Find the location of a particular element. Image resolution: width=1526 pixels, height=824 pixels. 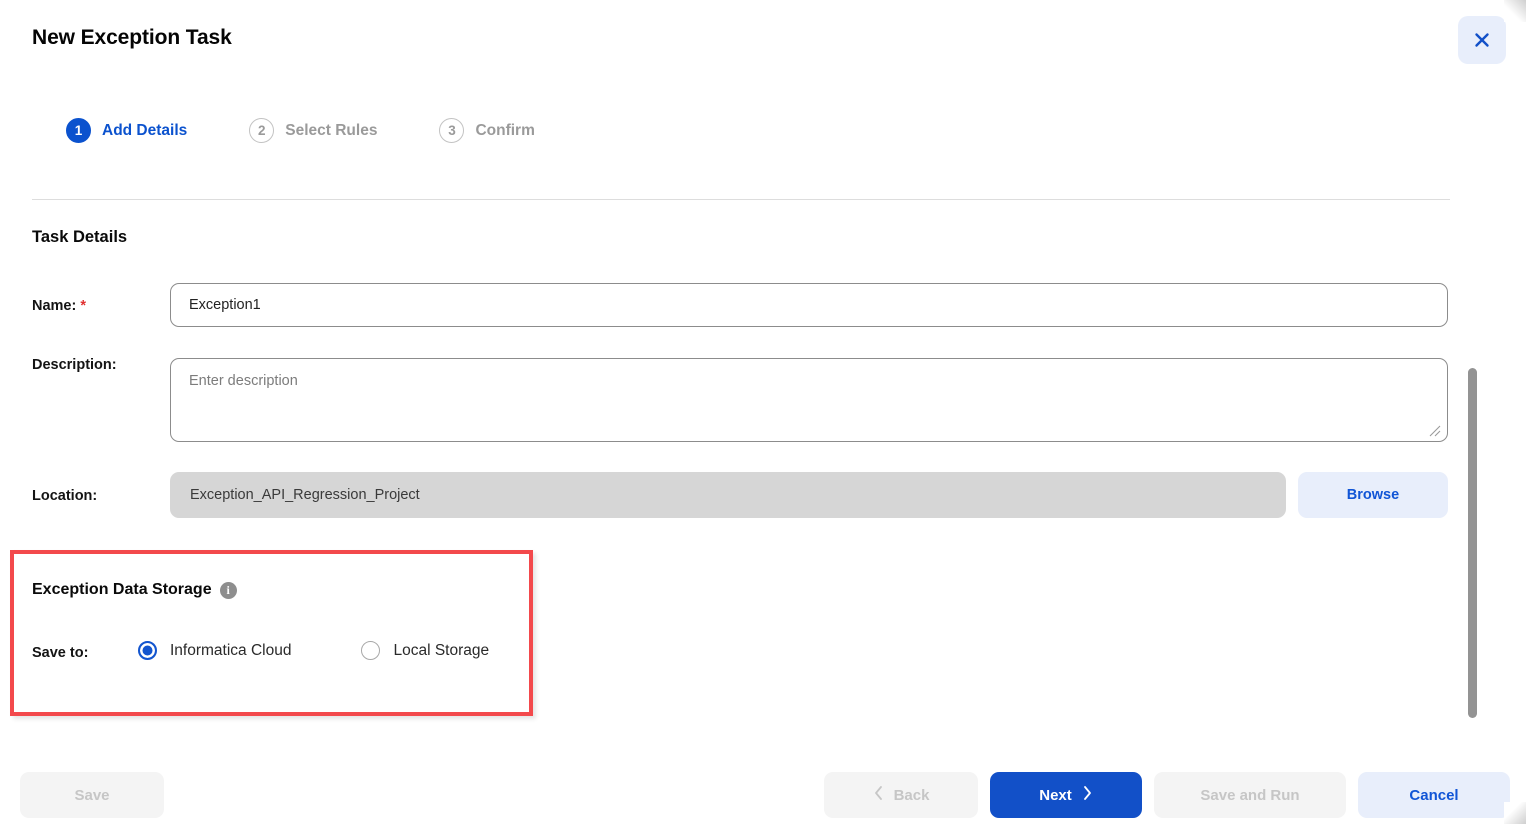

section-title-task-details: Task Details is located at coordinates (80, 237).